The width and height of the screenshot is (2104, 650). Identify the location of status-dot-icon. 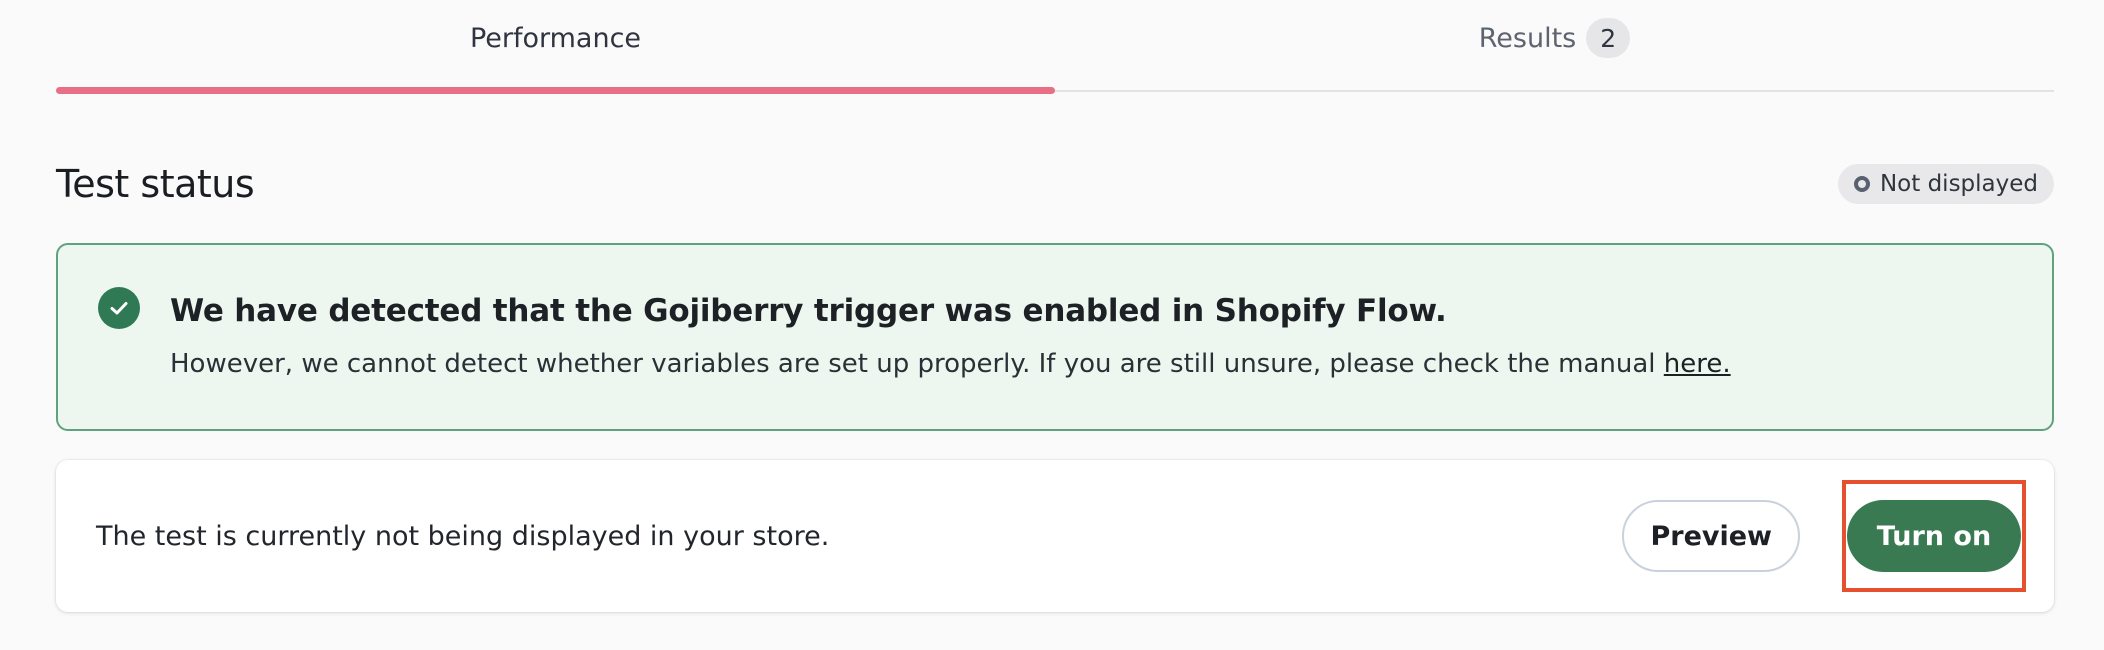
(1861, 184).